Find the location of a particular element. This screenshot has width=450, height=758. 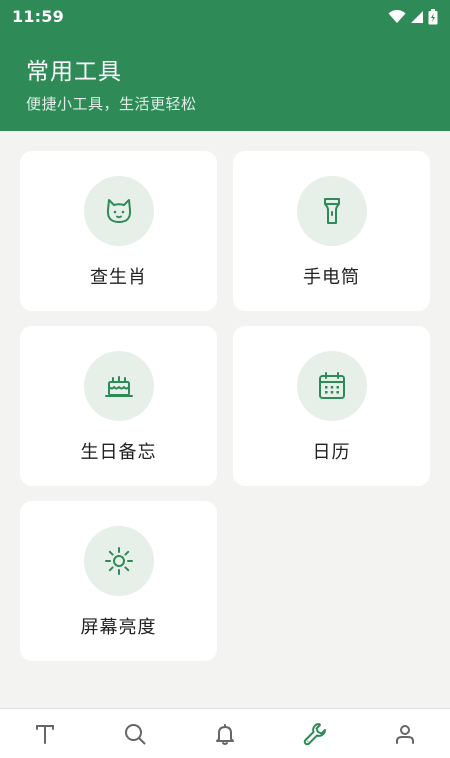

birthday-cake-icon is located at coordinates (118, 386).